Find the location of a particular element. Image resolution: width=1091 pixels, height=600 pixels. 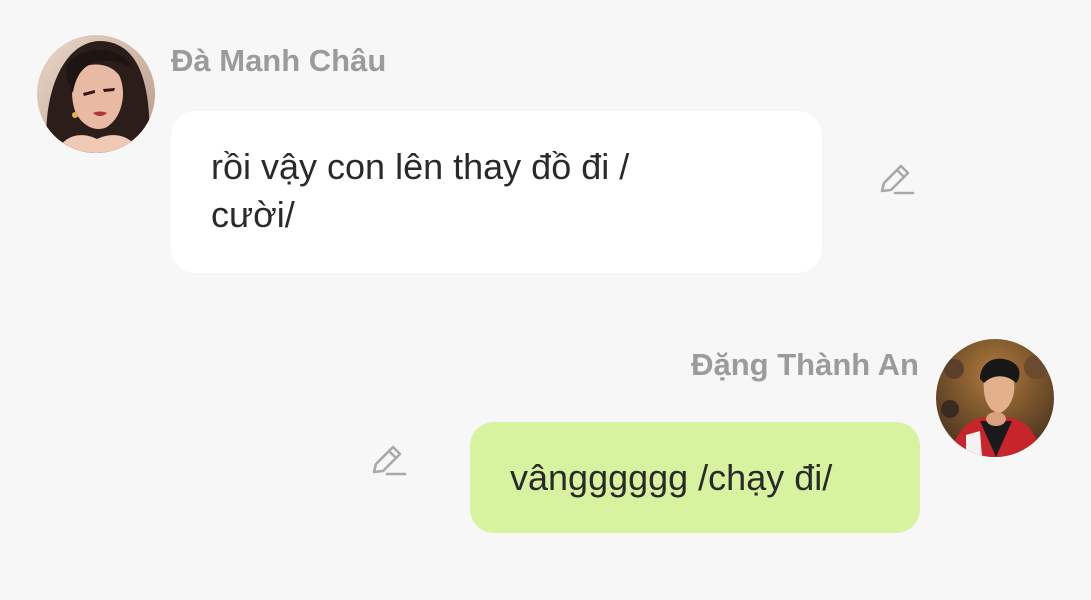

message-text: rồi vậy con lên thay đồ đi / cười/ is located at coordinates (420, 190).